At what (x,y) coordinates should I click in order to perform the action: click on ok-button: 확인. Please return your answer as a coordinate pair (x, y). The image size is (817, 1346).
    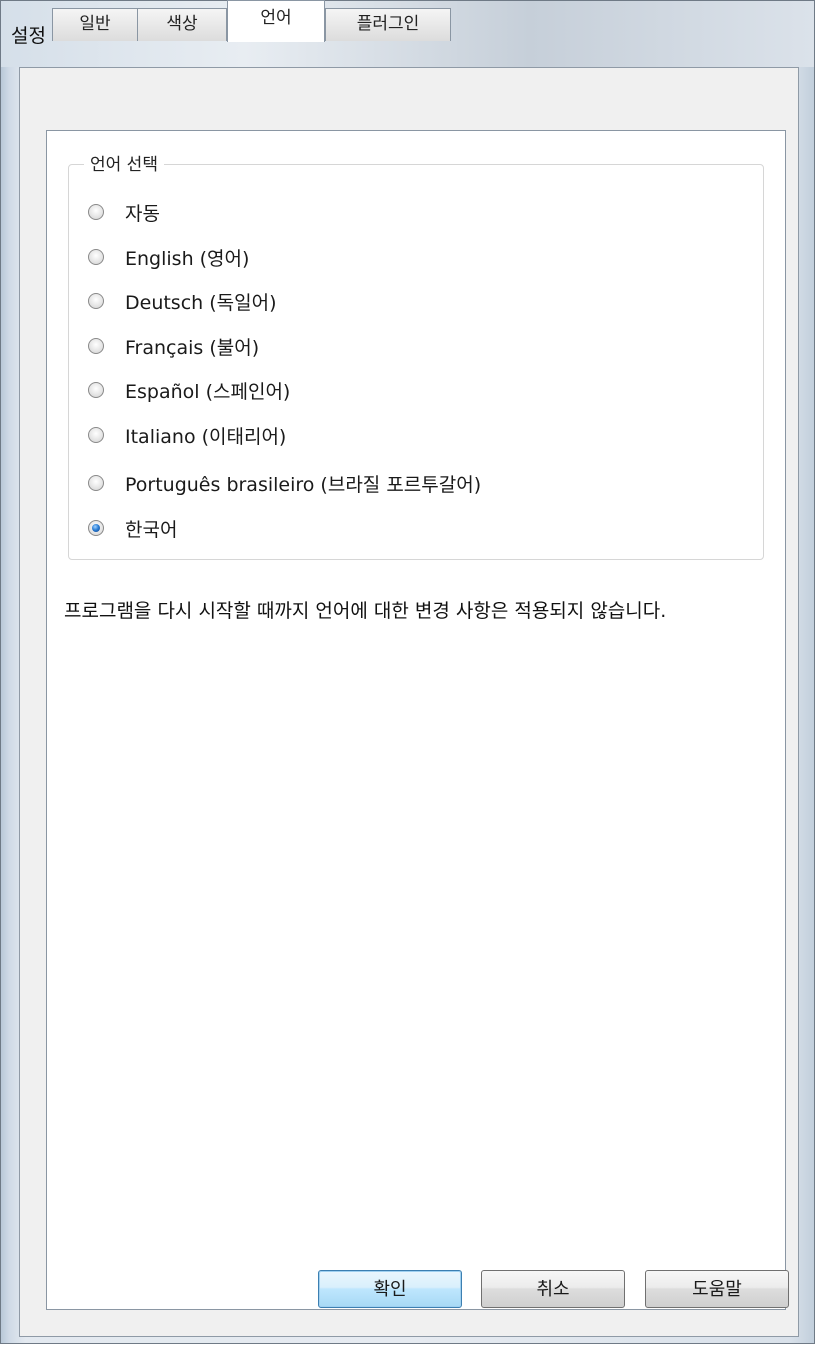
    Looking at the image, I should click on (390, 1289).